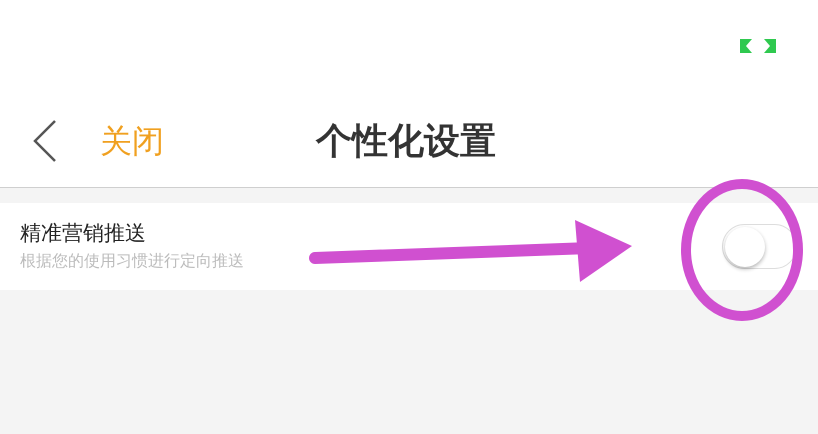  What do you see at coordinates (406, 141) in the screenshot?
I see `page-title: 个性化设置` at bounding box center [406, 141].